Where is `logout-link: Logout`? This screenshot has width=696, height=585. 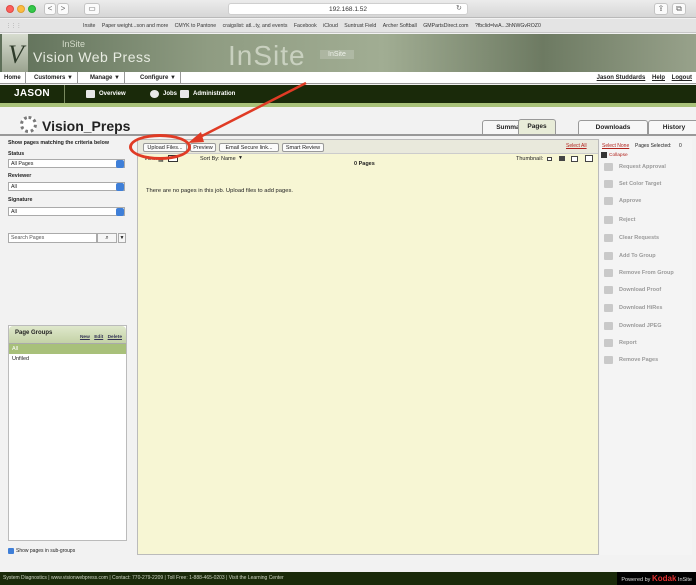 logout-link: Logout is located at coordinates (682, 78).